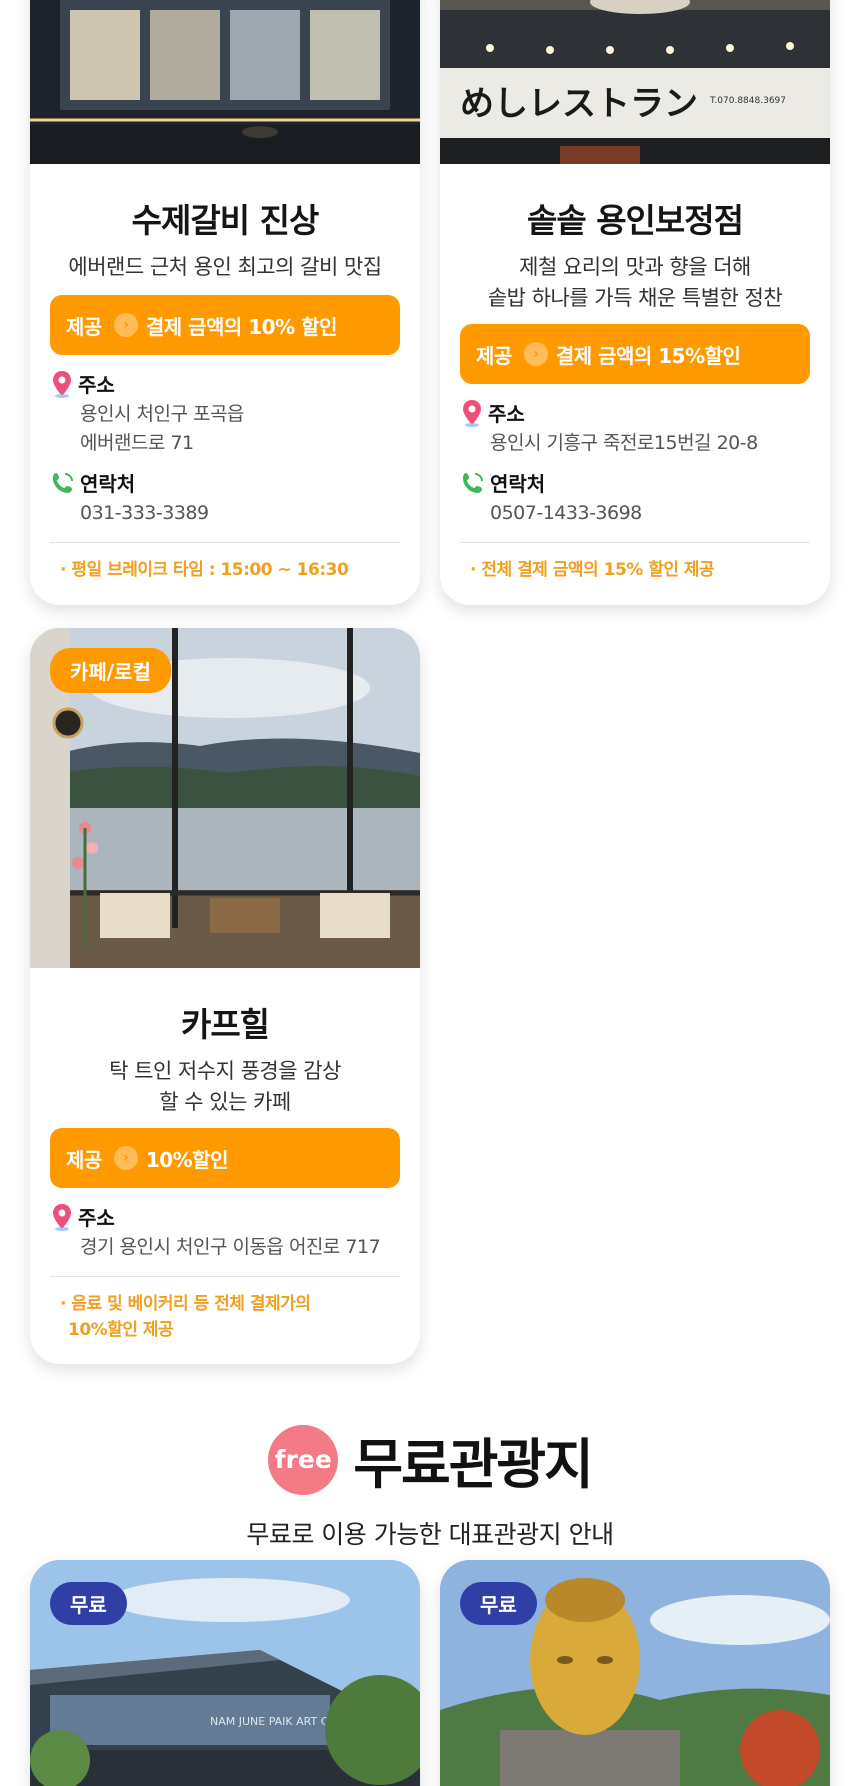  Describe the element at coordinates (635, 220) in the screenshot. I see `restaurant-title: 솥솥 용인보정점` at that location.